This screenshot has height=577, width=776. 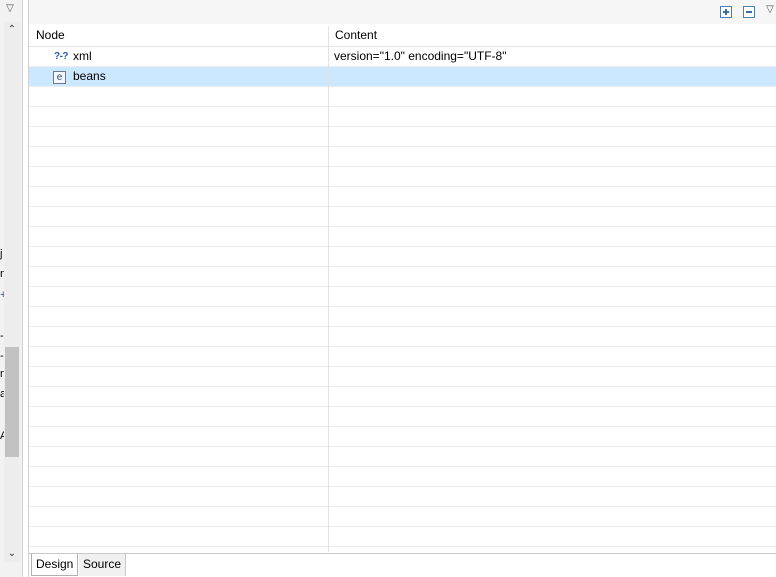 I want to click on expand-all-icon, so click(x=726, y=12).